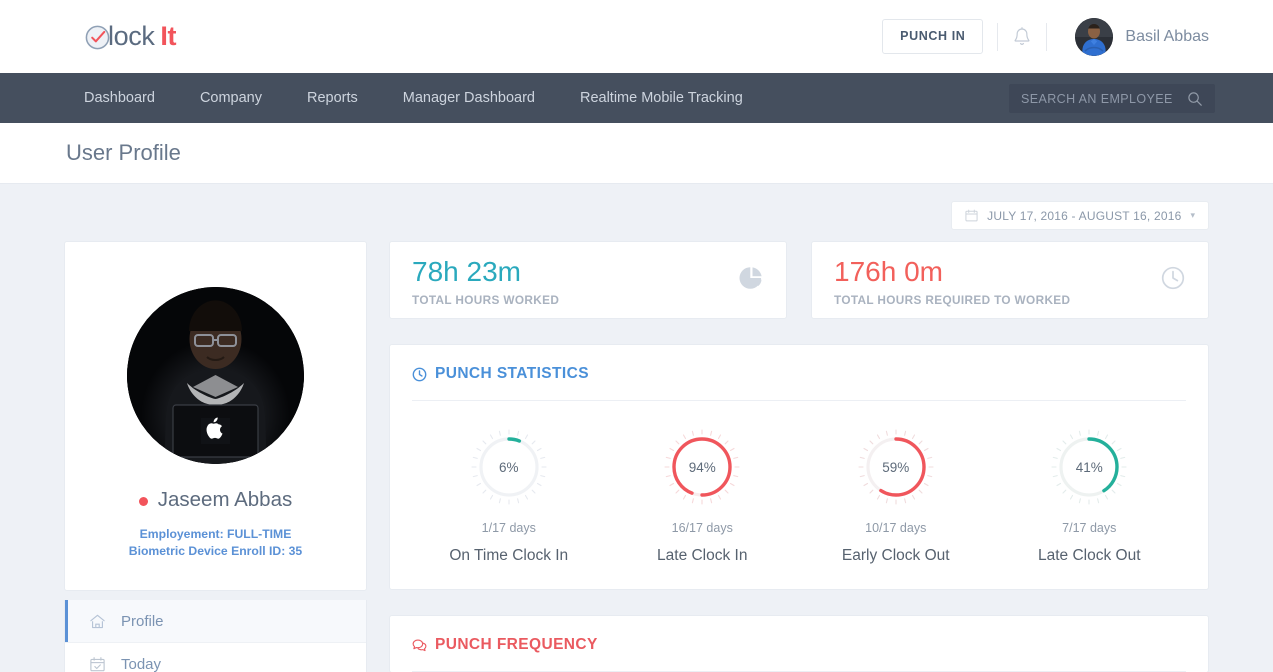  I want to click on logo-text-it: It, so click(168, 36).